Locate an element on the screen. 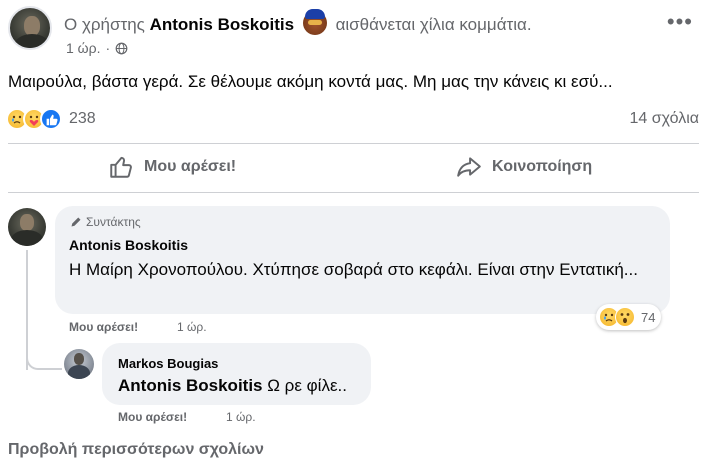 This screenshot has height=465, width=707. comment-reactions: 74 is located at coordinates (629, 317).